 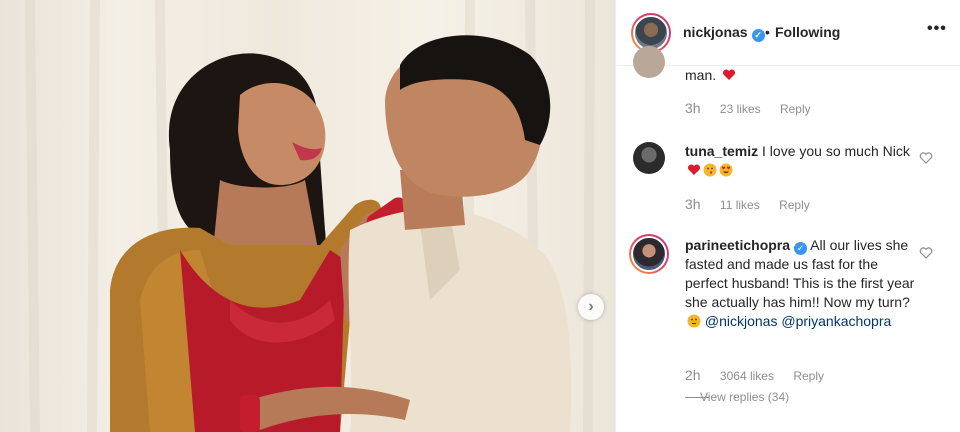 I want to click on comment-meta: 2h 3064 likes Reply, so click(x=762, y=375).